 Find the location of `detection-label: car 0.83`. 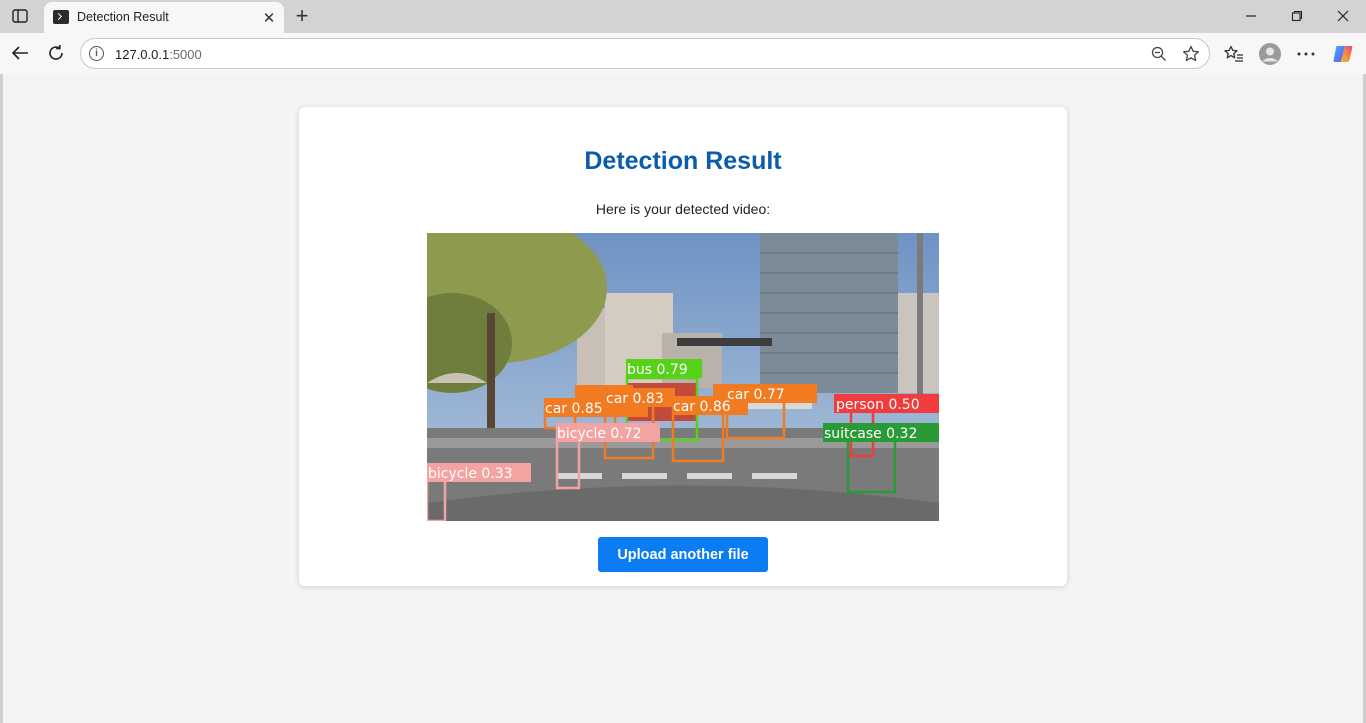

detection-label: car 0.83 is located at coordinates (635, 399).